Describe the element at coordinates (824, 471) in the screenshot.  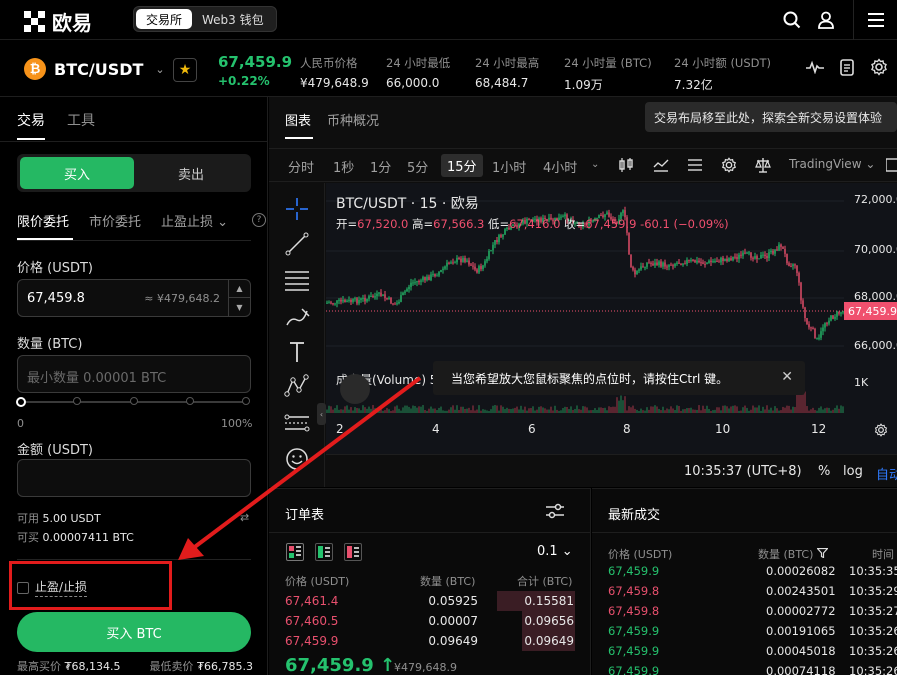
I see `percent-scale-toggle: %` at that location.